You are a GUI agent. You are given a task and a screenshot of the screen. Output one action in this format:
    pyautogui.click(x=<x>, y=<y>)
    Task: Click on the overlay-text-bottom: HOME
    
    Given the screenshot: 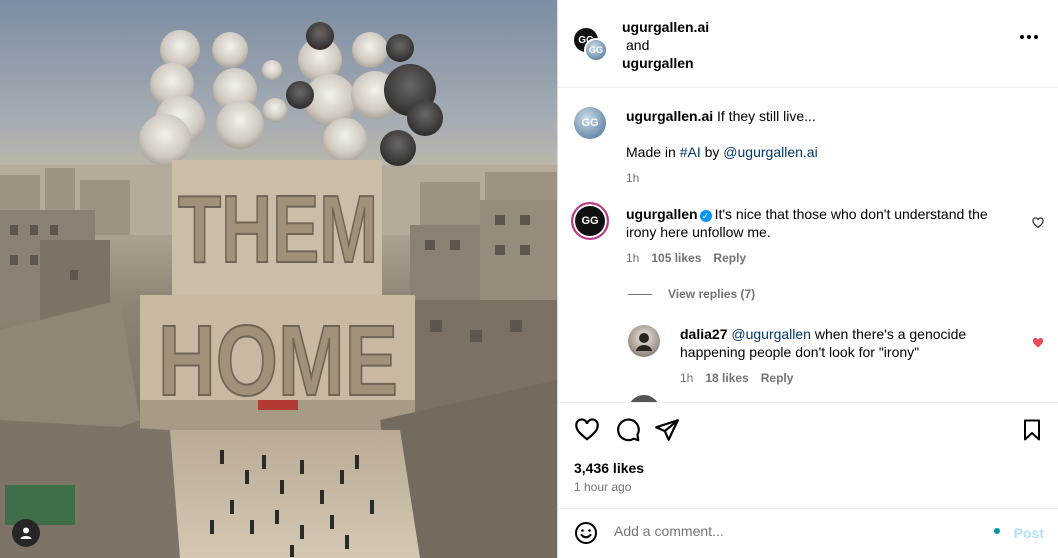 What is the action you would take?
    pyautogui.click(x=278, y=361)
    